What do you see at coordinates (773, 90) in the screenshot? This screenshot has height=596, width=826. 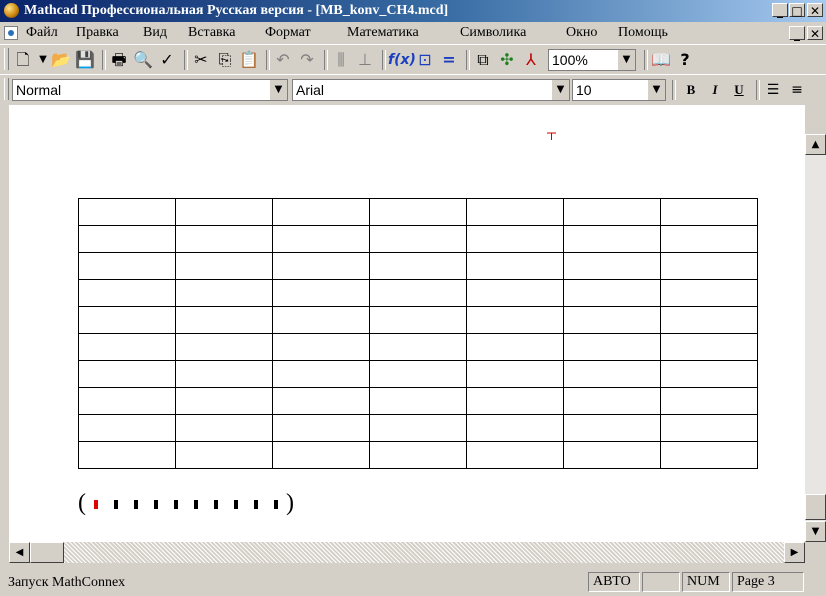 I see `align-left-icon: ☰` at bounding box center [773, 90].